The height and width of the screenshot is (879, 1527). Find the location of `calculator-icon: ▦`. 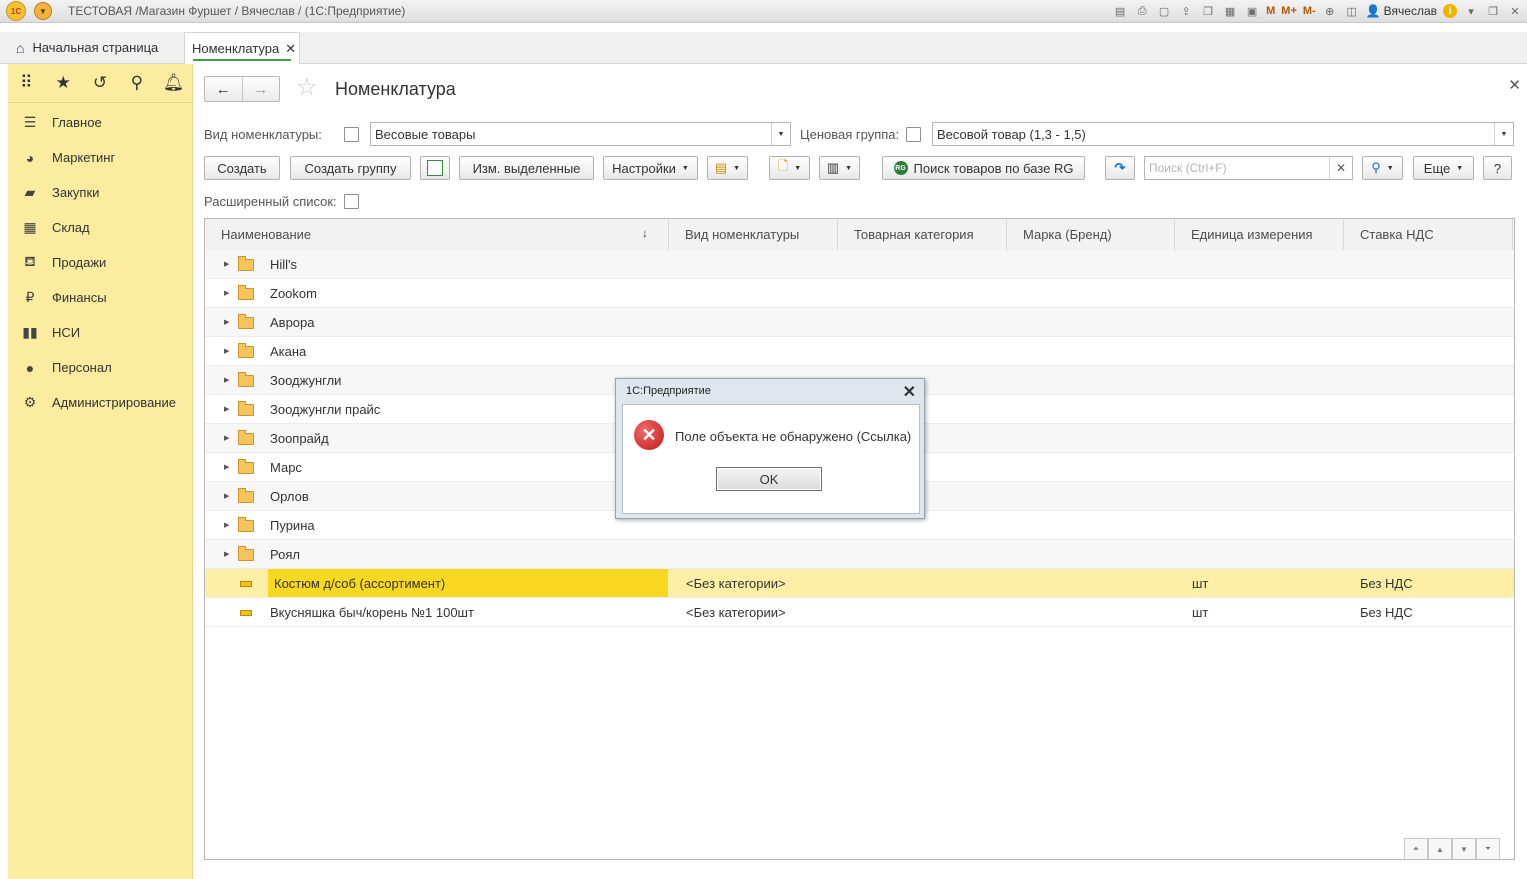

calculator-icon: ▦ is located at coordinates (1230, 11).